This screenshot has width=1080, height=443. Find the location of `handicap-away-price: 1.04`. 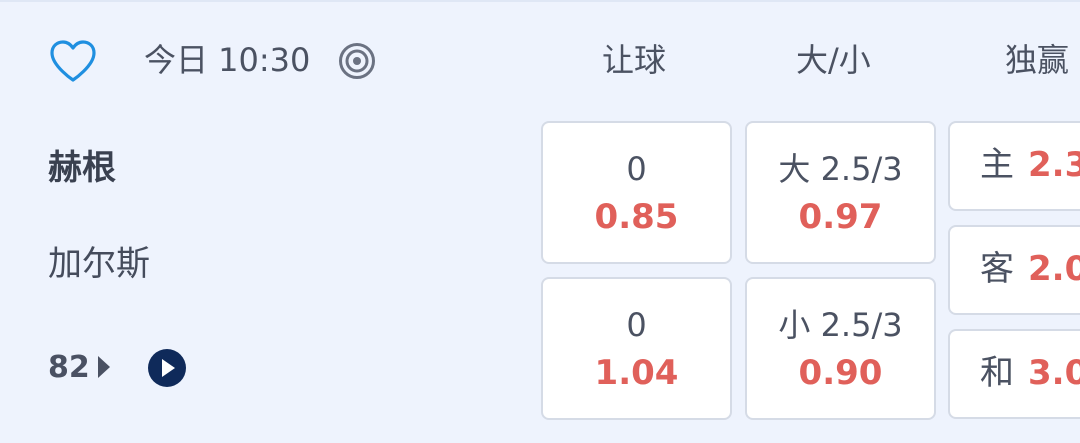

handicap-away-price: 1.04 is located at coordinates (636, 373).